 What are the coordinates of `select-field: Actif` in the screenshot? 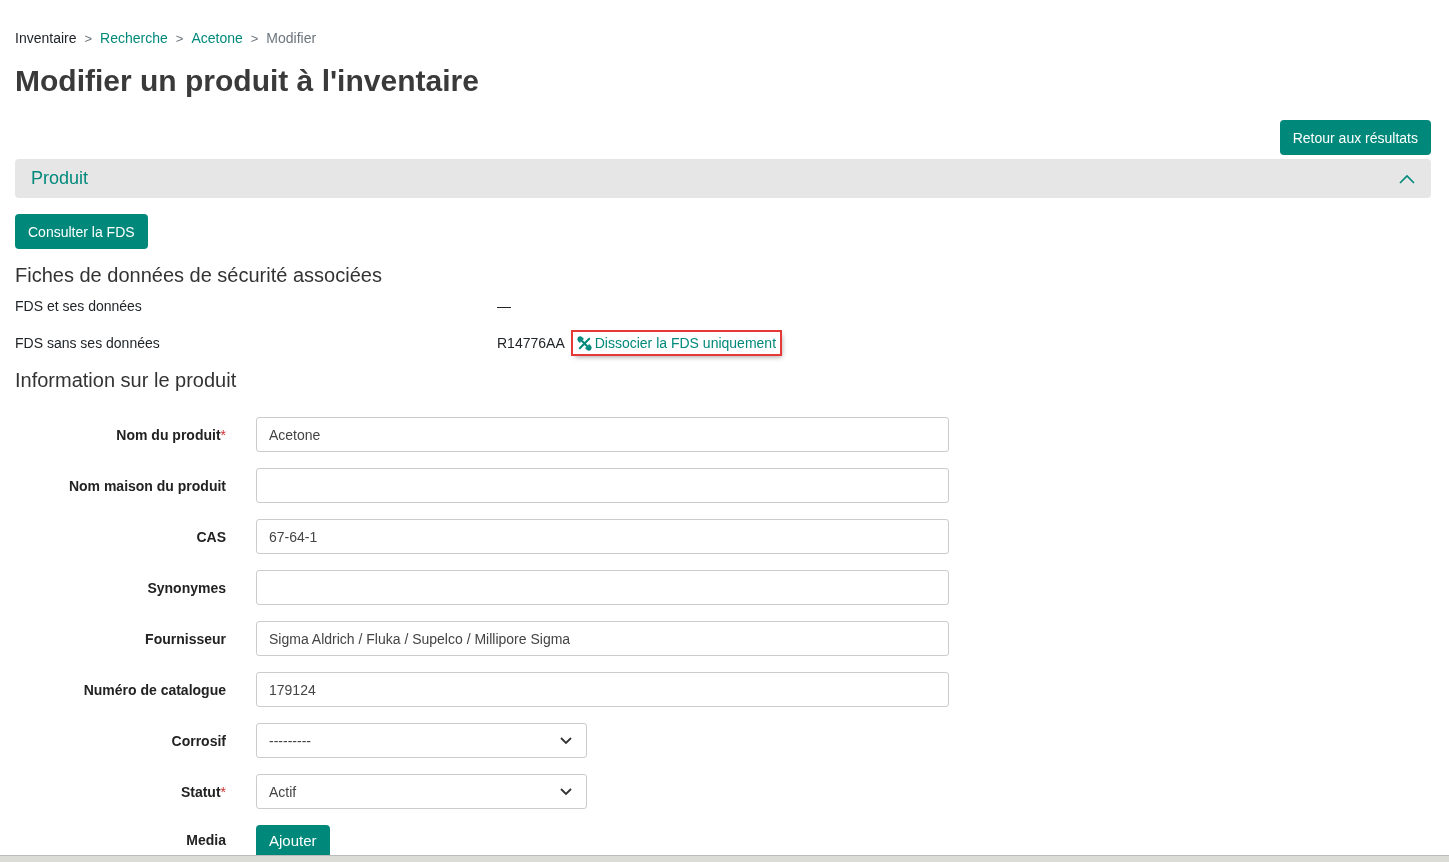 It's located at (421, 791).